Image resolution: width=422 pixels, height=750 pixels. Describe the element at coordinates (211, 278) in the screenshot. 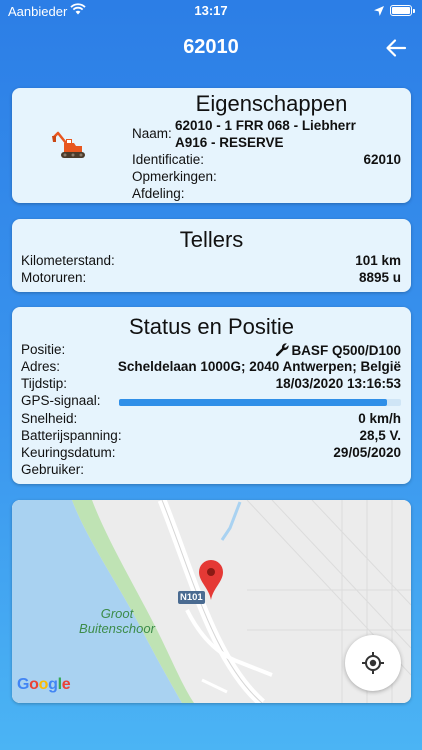

I see `engine-hours-row: Motoruren: 8895 u` at that location.